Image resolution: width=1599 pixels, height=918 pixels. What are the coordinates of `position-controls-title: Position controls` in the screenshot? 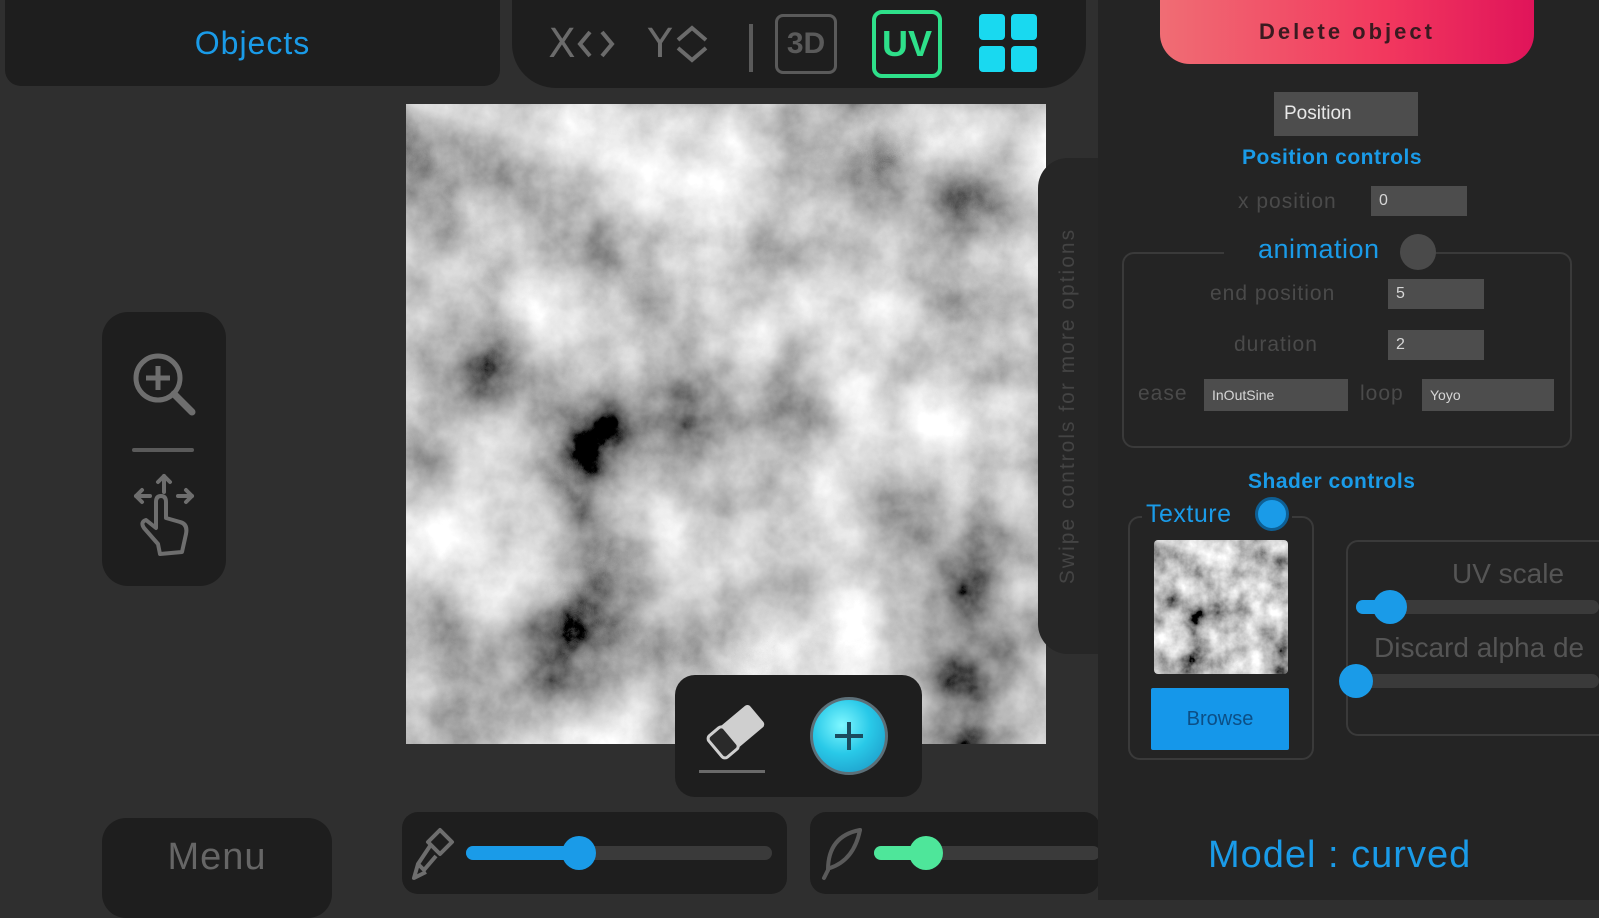 It's located at (1332, 157).